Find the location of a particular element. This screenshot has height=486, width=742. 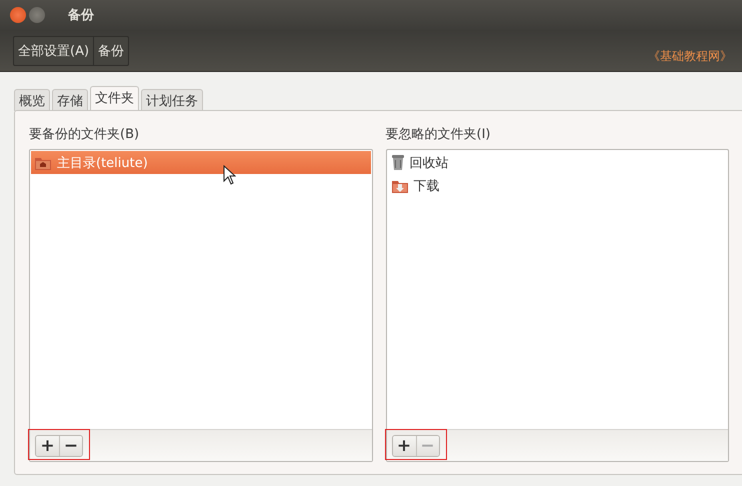

trash-icon is located at coordinates (398, 162).